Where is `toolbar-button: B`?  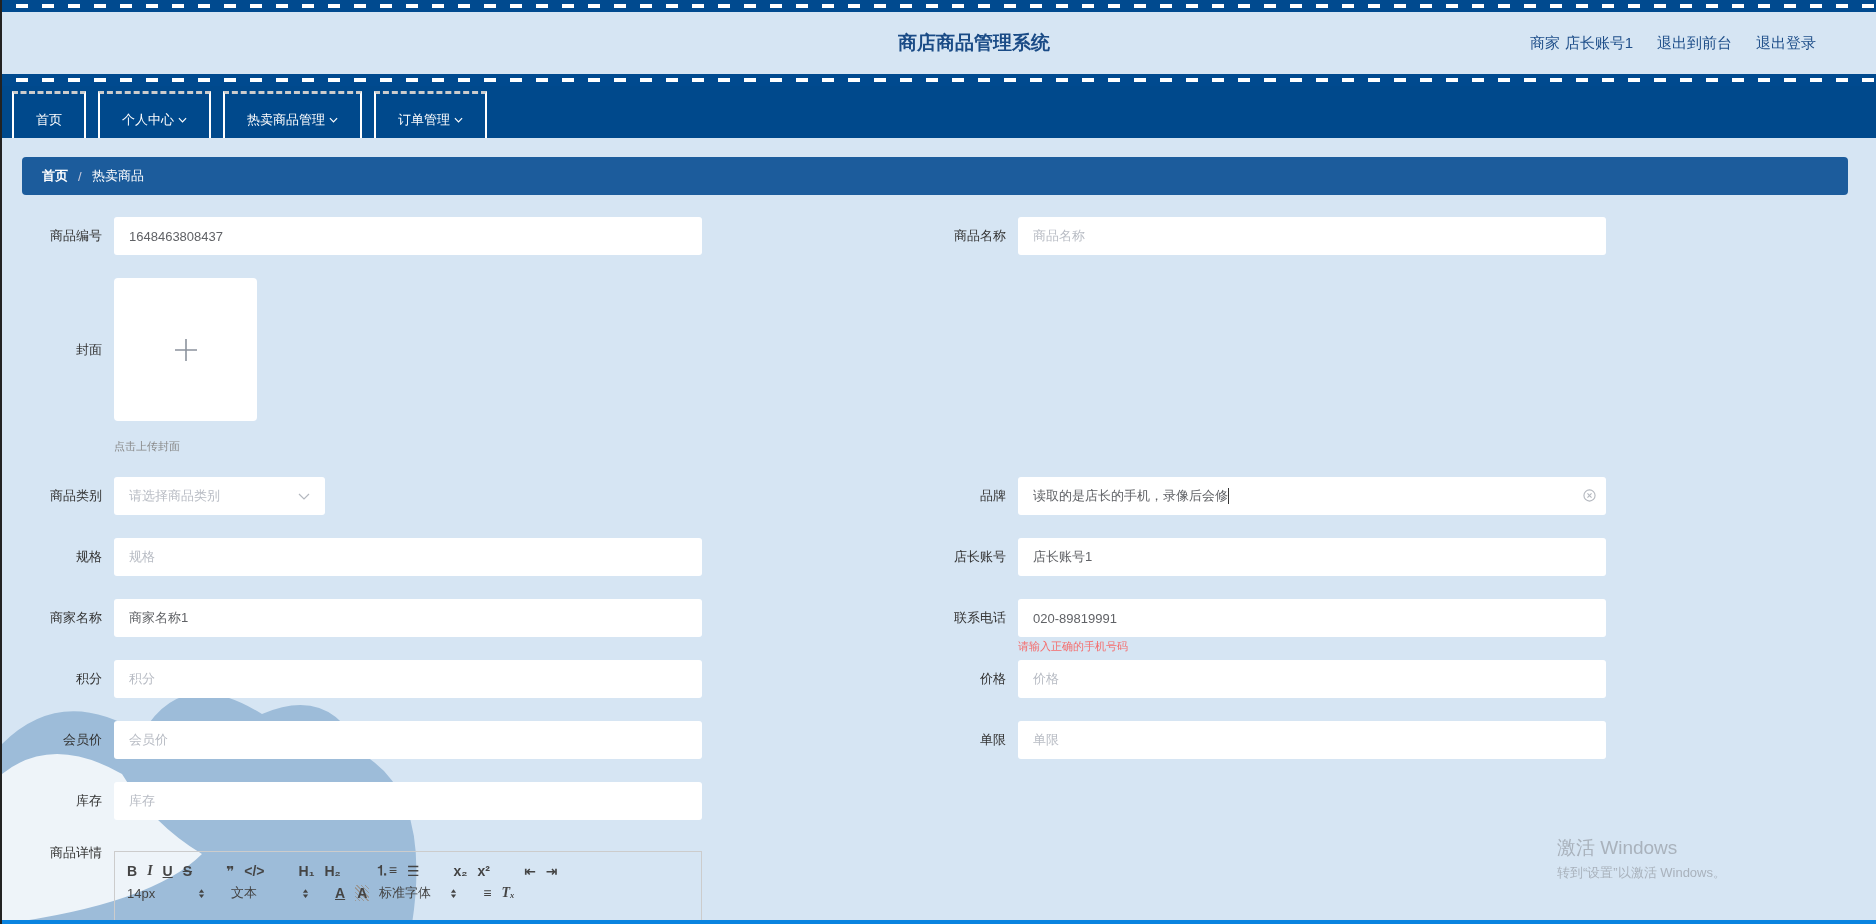 toolbar-button: B is located at coordinates (132, 871).